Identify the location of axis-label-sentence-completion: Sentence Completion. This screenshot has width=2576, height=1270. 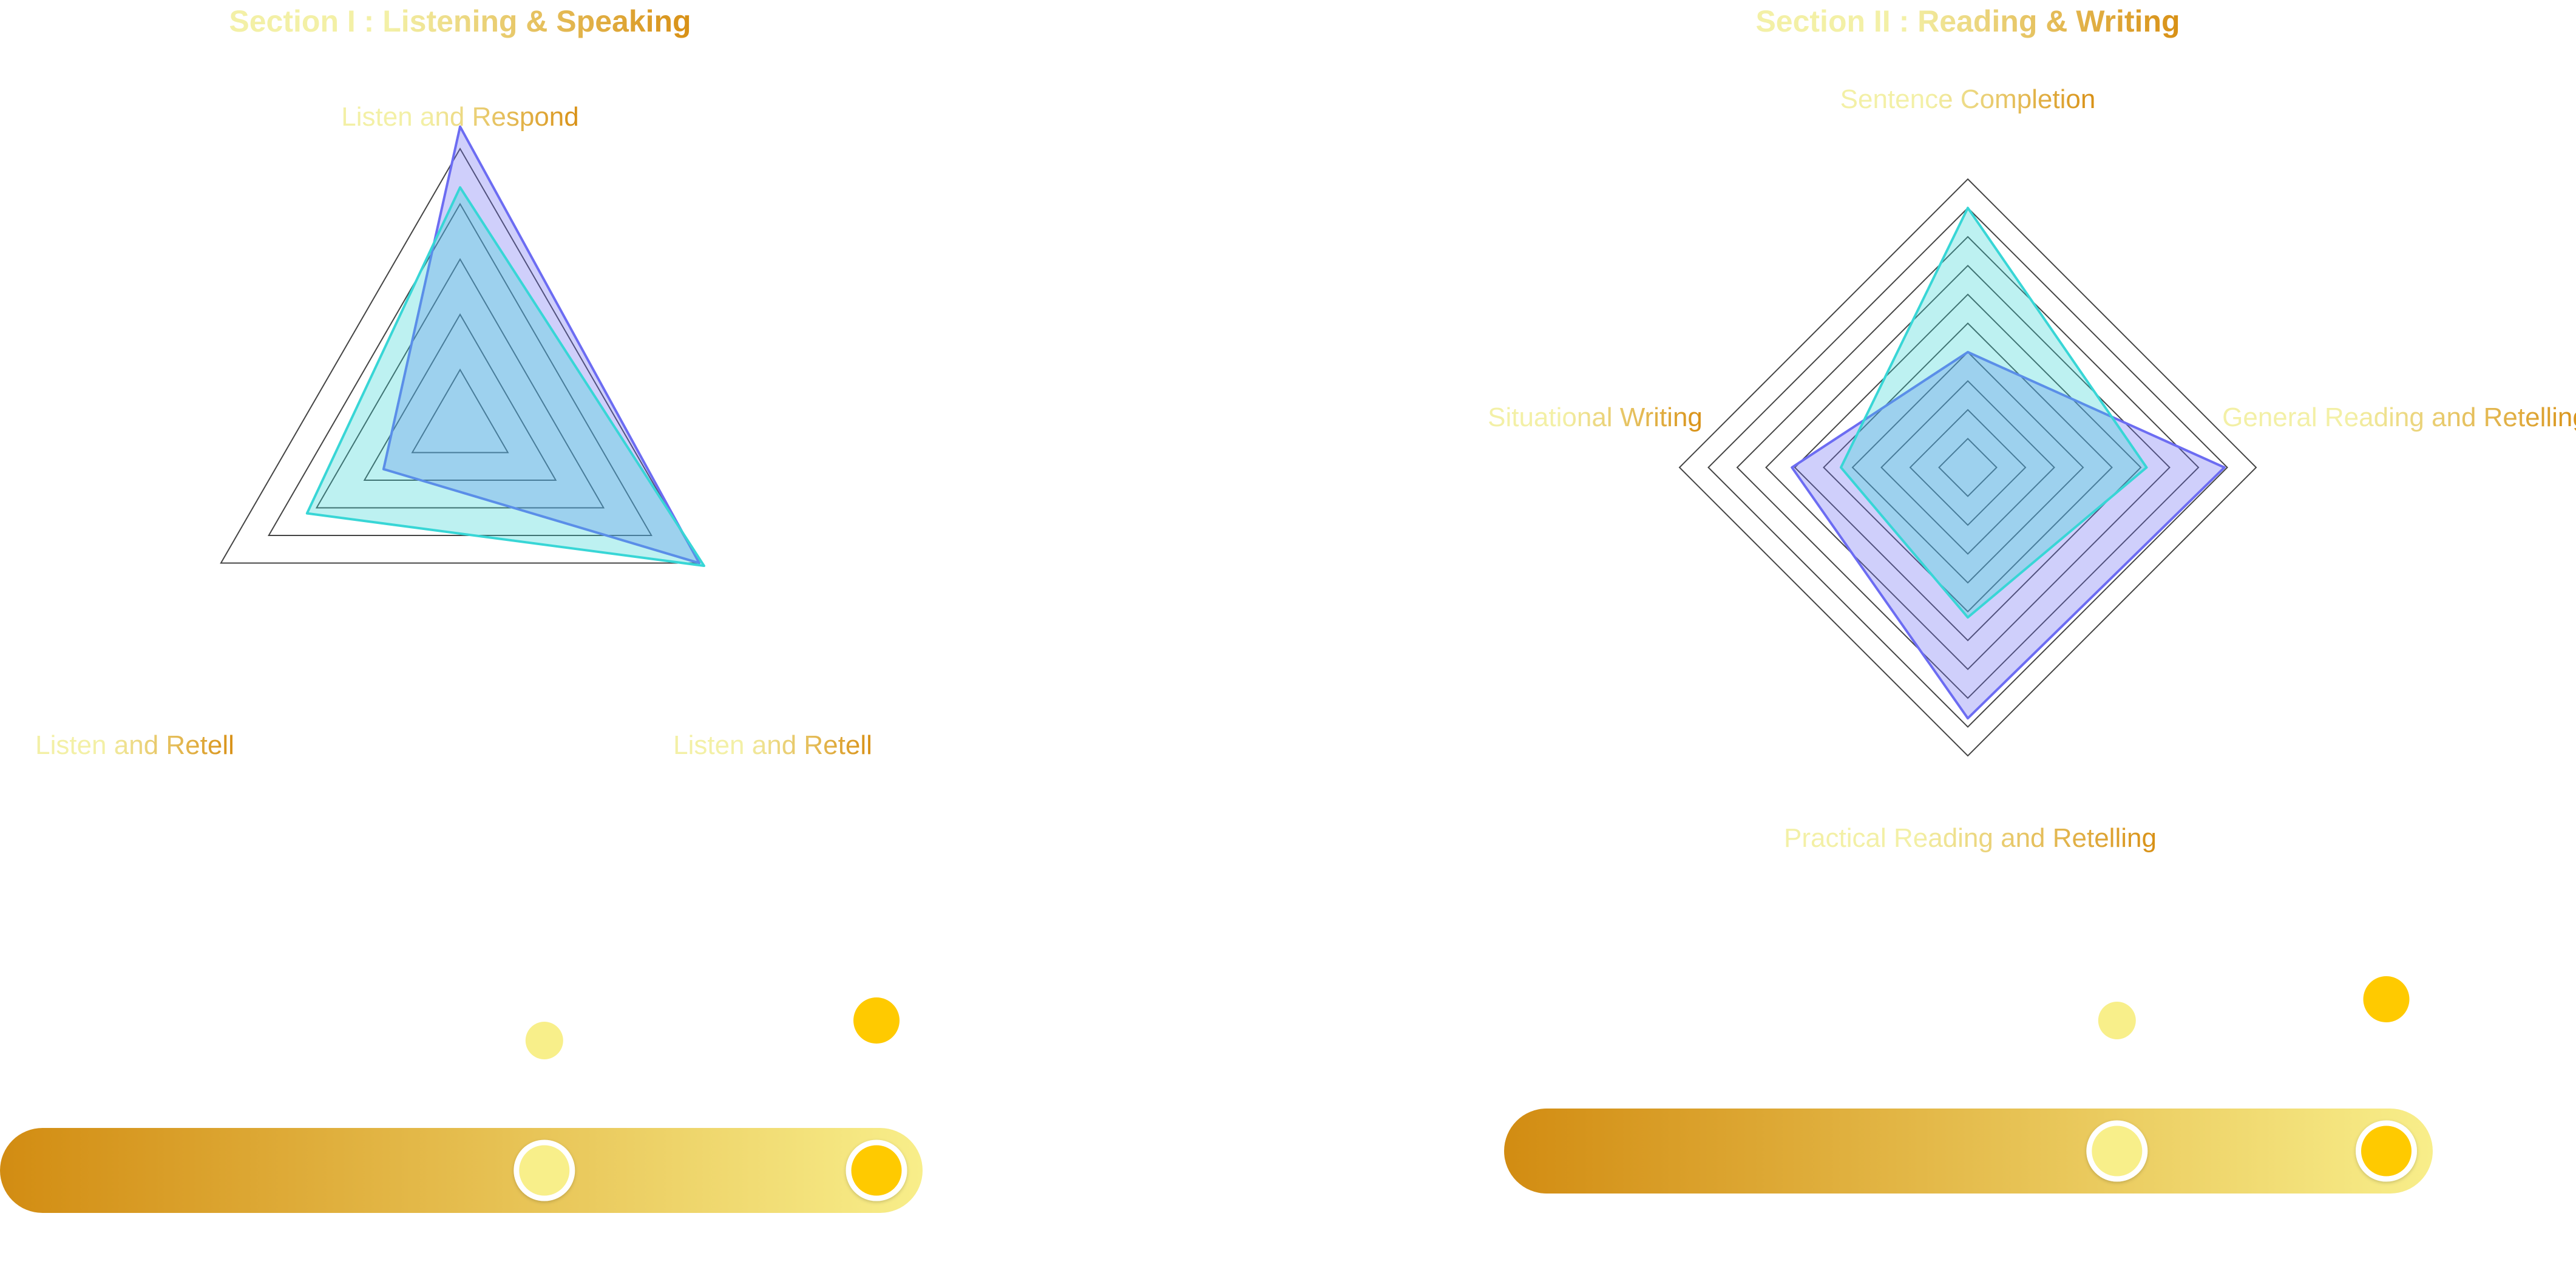
(1968, 99).